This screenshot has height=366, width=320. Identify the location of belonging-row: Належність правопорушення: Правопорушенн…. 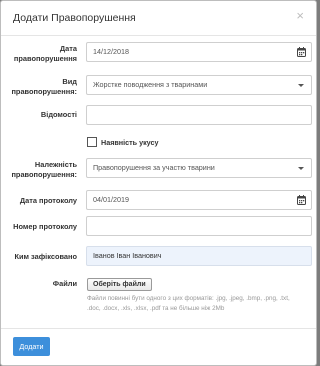
(158, 169).